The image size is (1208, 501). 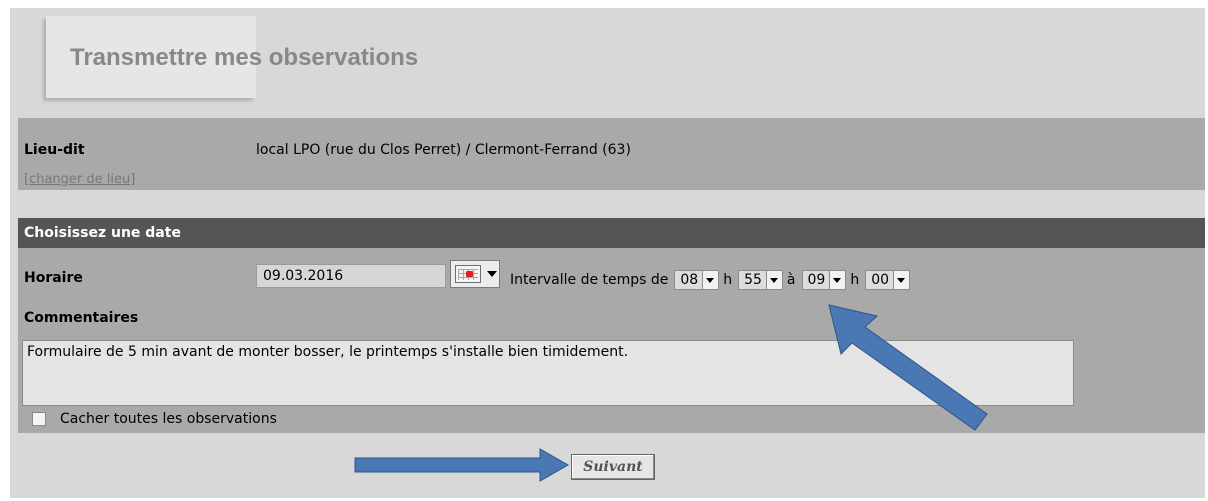 I want to click on start-hour-select: 08, so click(x=697, y=280).